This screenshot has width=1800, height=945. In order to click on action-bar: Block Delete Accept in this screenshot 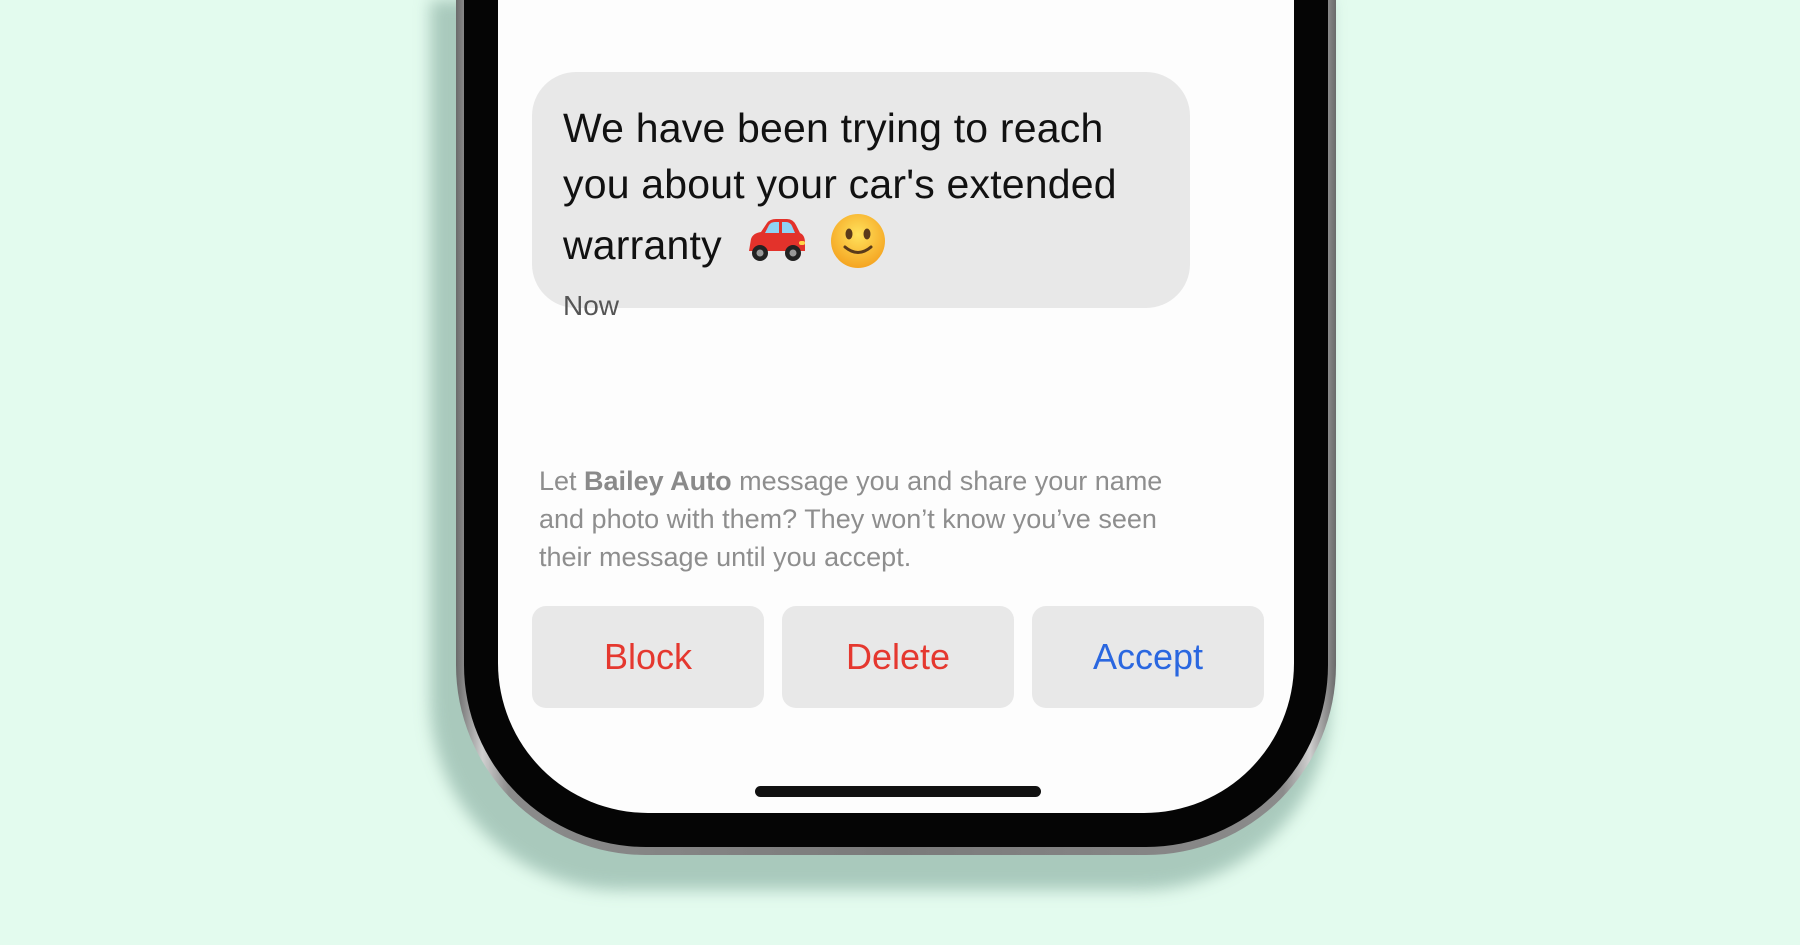, I will do `click(898, 657)`.